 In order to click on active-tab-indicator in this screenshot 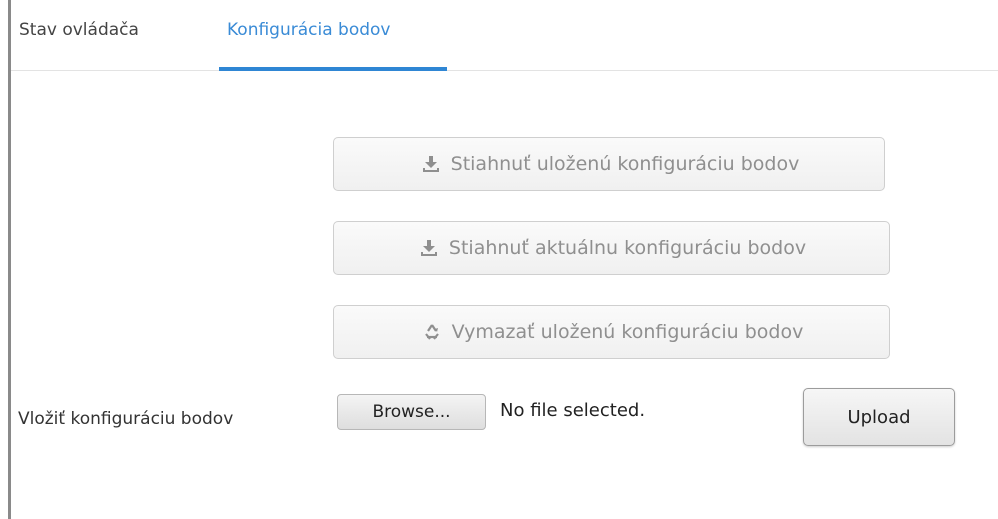, I will do `click(333, 69)`.